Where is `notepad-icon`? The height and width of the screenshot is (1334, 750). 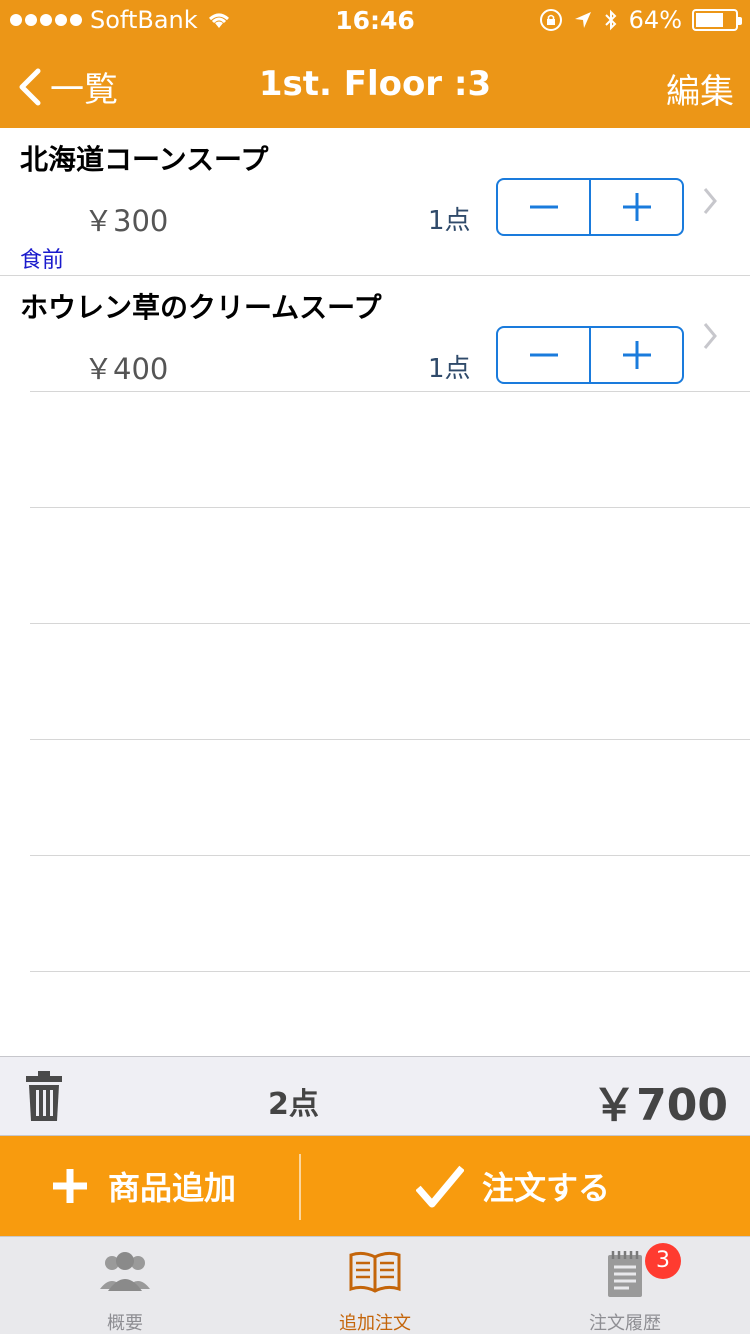
notepad-icon is located at coordinates (625, 1274).